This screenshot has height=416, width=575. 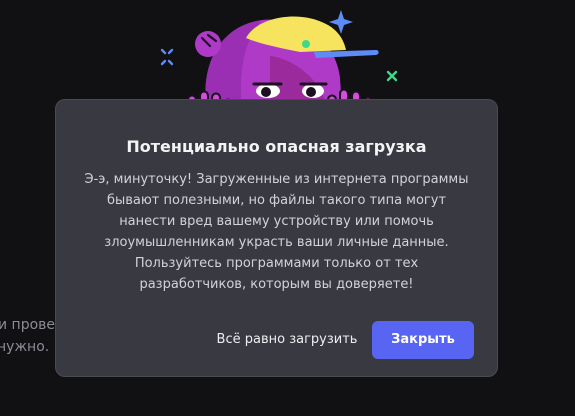 What do you see at coordinates (276, 263) in the screenshot?
I see `dialog-body-line: Пользуйтесь программами только от тех` at bounding box center [276, 263].